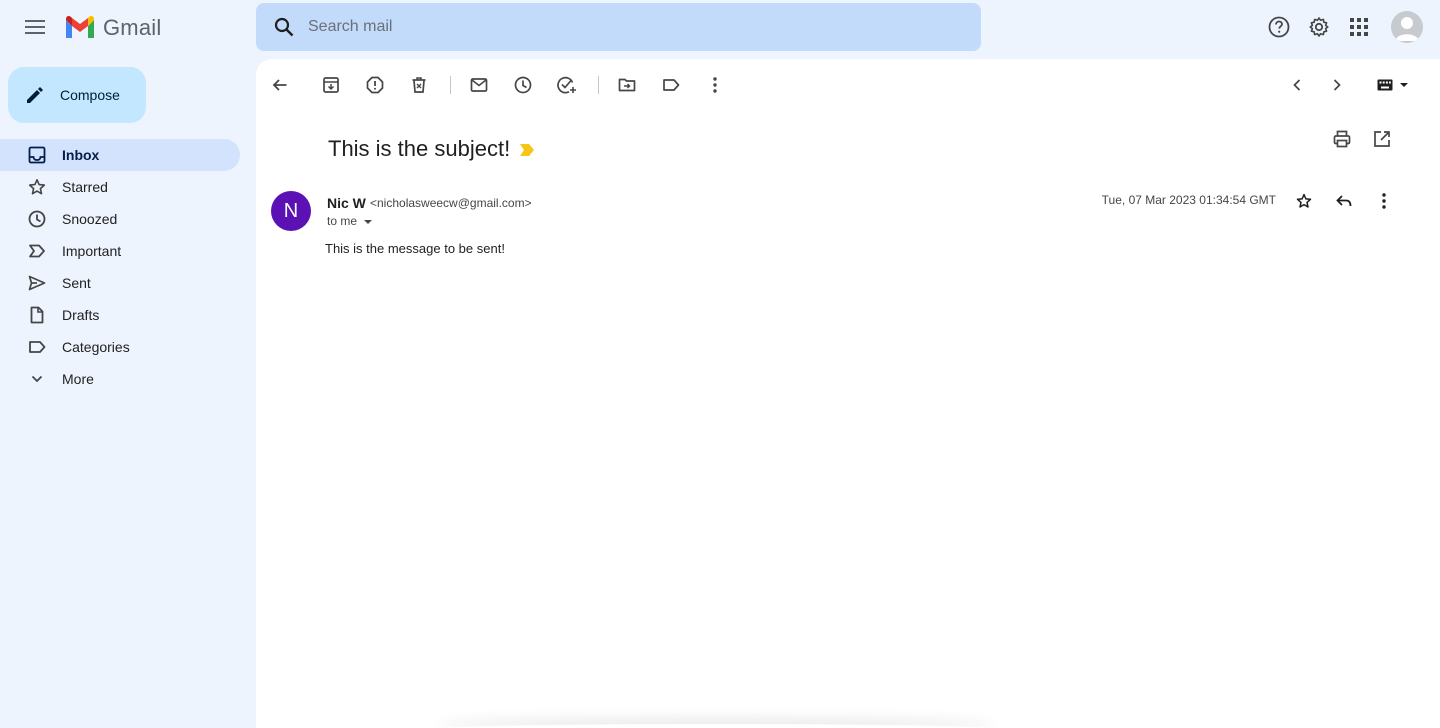 The width and height of the screenshot is (1440, 728). I want to click on search-bar, so click(618, 27).